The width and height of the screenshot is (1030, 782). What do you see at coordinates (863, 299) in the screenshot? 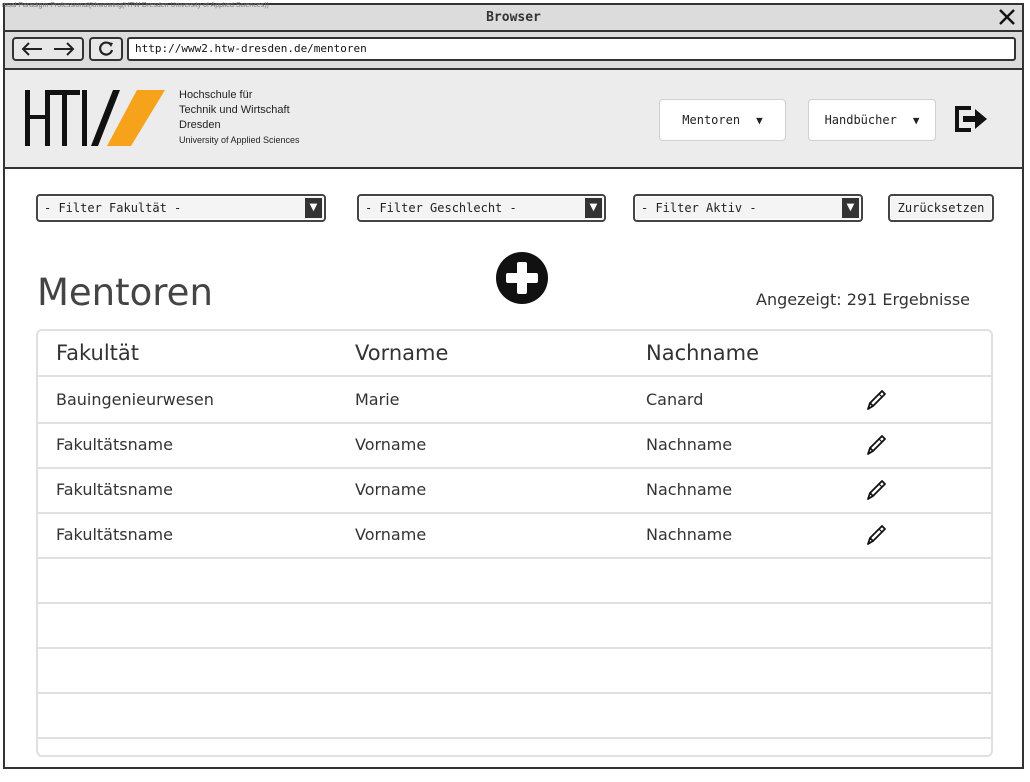
I see `result-count: Angezeigt: 291 Ergebnisse` at bounding box center [863, 299].